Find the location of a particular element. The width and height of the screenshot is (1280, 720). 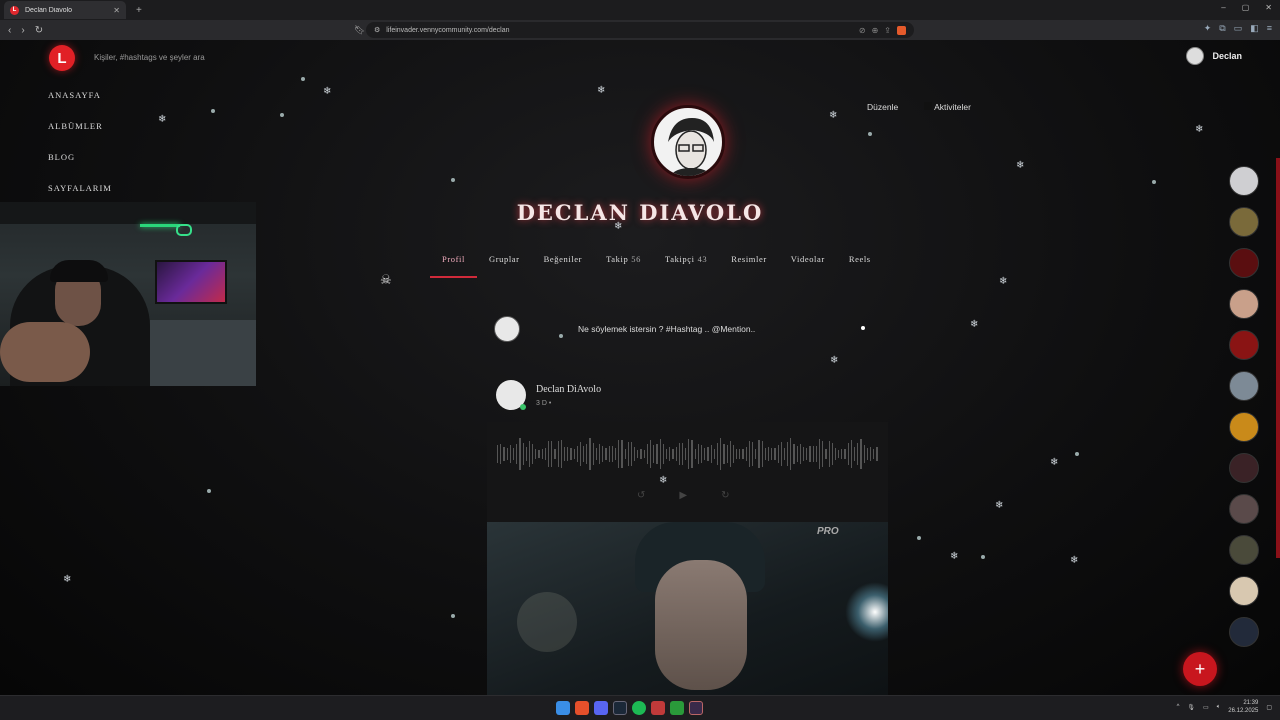

user-menu: Declan is located at coordinates (1214, 56).